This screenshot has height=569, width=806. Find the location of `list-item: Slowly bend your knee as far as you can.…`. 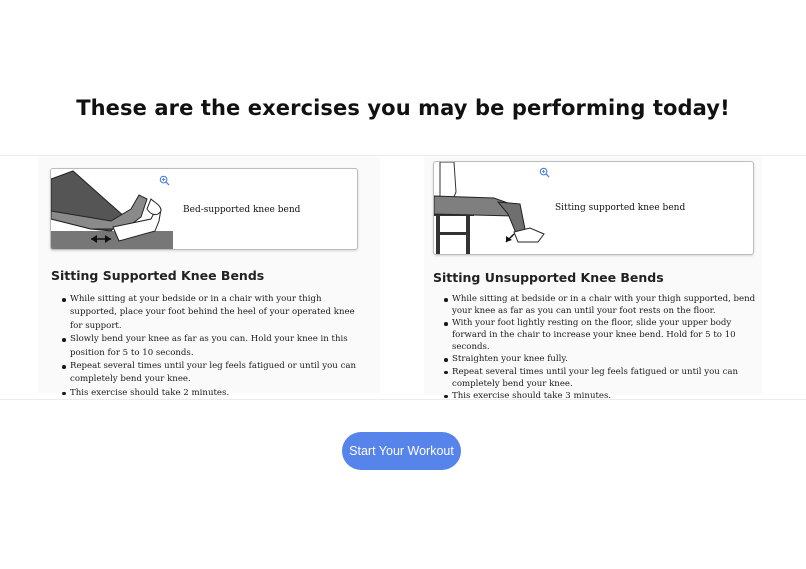

list-item: Slowly bend your knee as far as you can.… is located at coordinates (212, 346).